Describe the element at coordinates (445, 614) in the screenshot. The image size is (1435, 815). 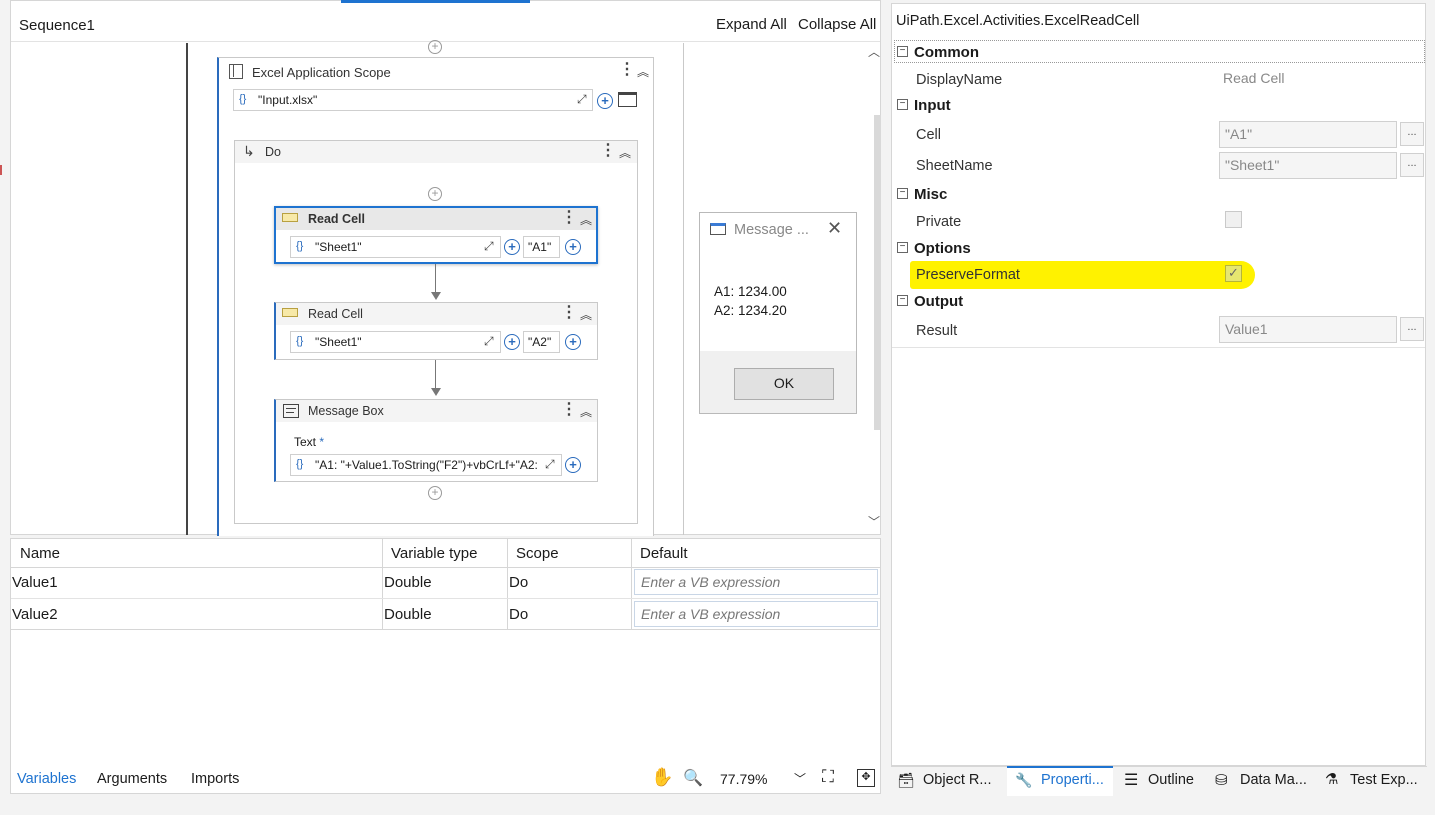
I see `table-row: Value2 Double Do Enter a VB expression` at that location.